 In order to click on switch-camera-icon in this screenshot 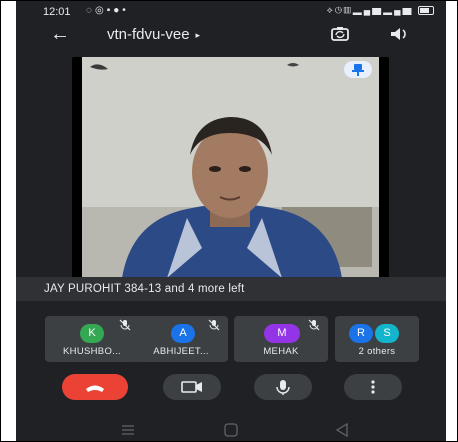, I will do `click(340, 34)`.